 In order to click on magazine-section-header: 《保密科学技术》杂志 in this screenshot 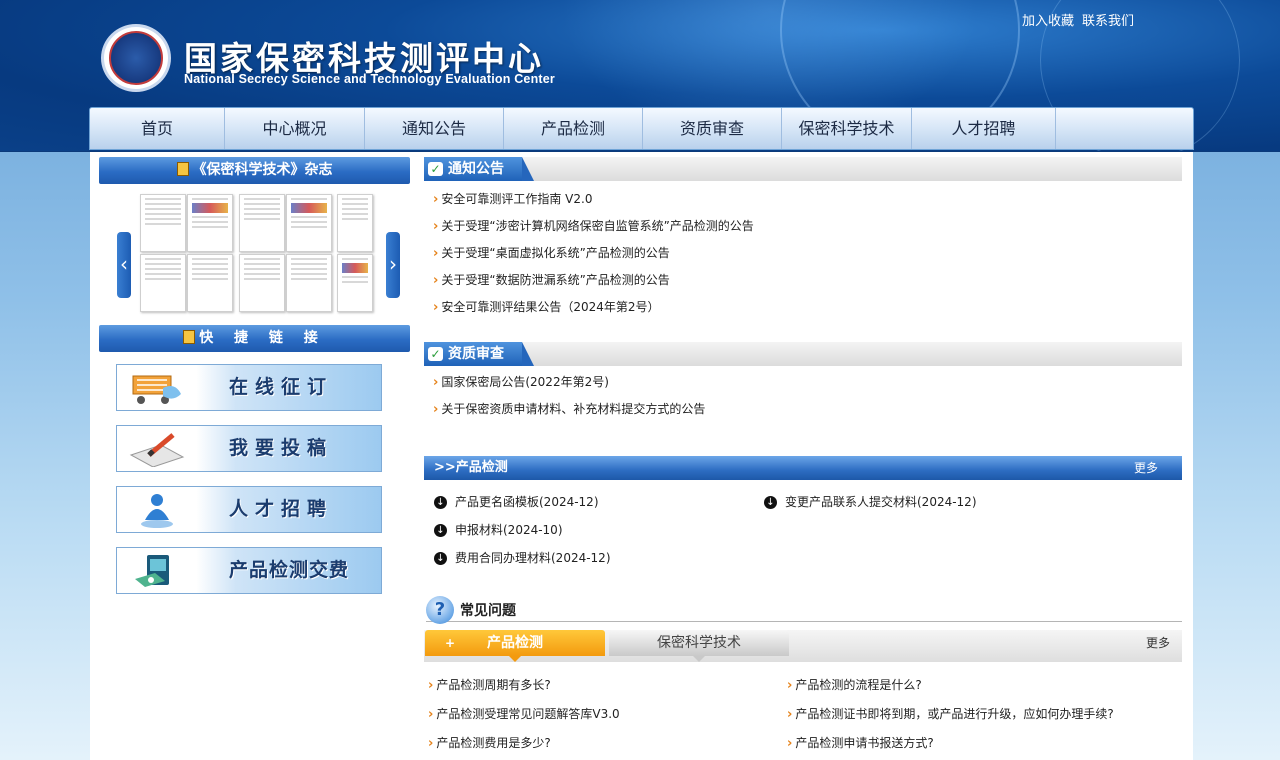, I will do `click(254, 170)`.